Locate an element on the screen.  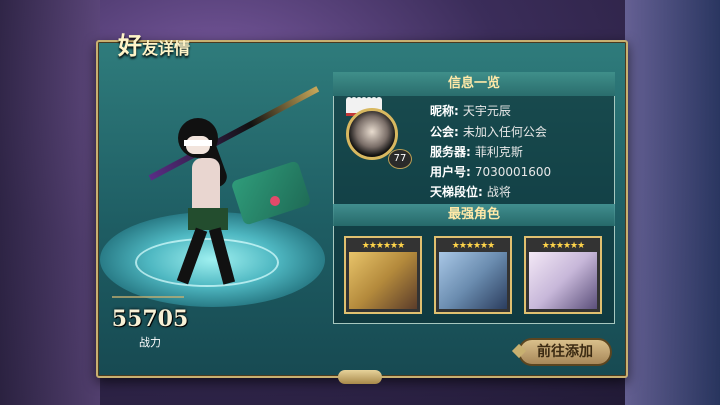
combat-power-label: 战力 is located at coordinates (150, 342).